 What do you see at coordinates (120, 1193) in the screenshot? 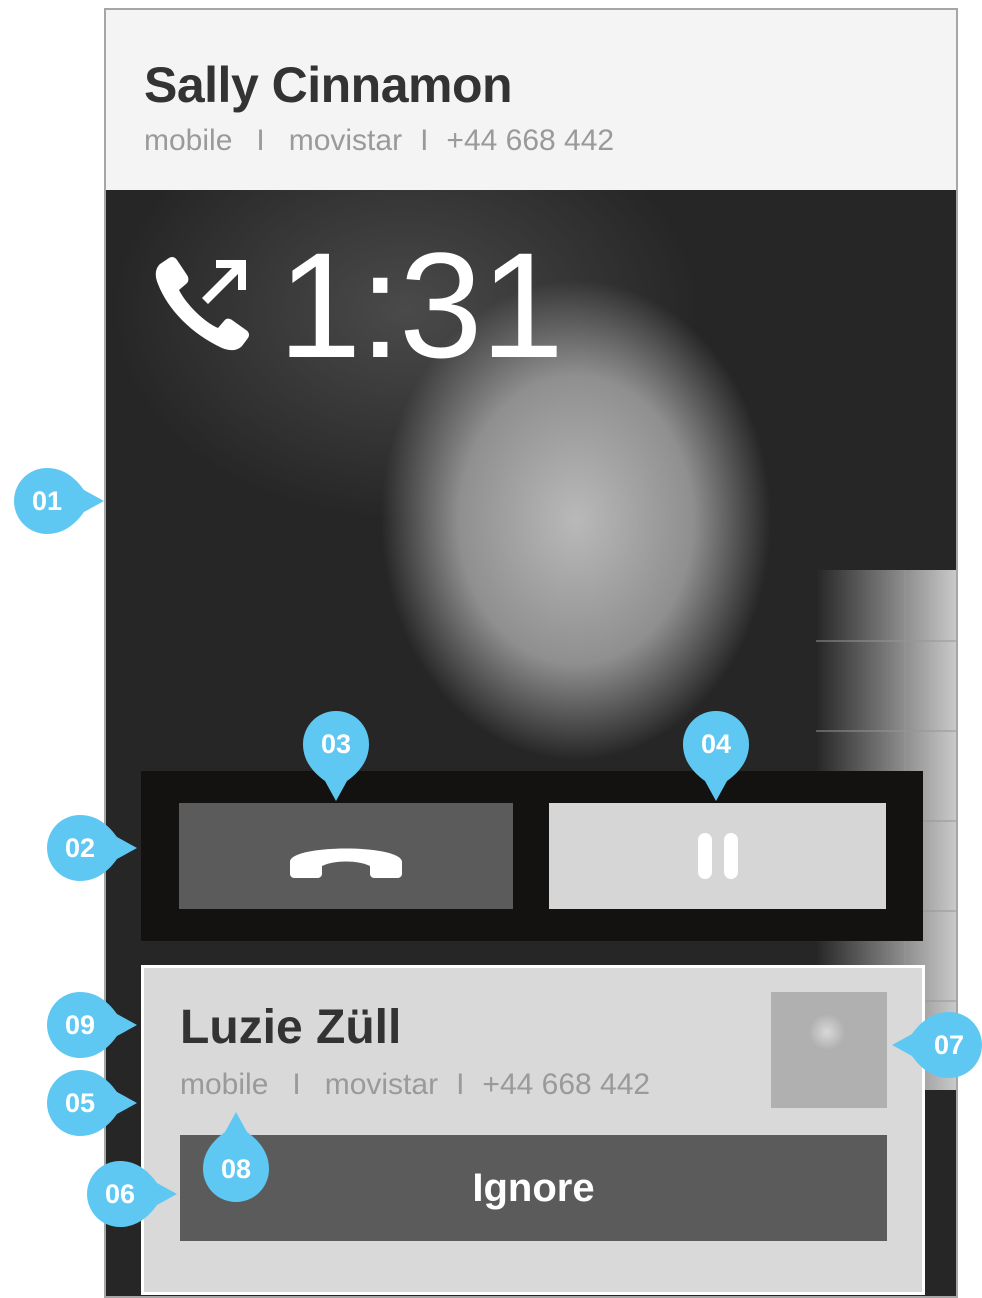
I see `annotation-label: 06` at bounding box center [120, 1193].